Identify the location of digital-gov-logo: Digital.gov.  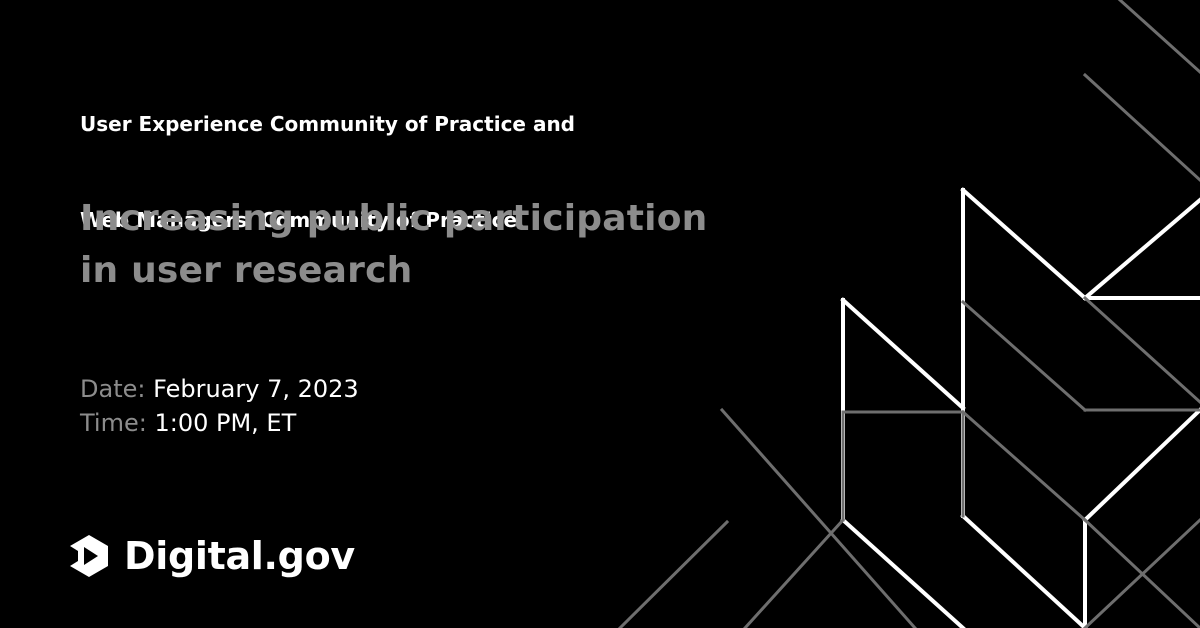
(210, 556).